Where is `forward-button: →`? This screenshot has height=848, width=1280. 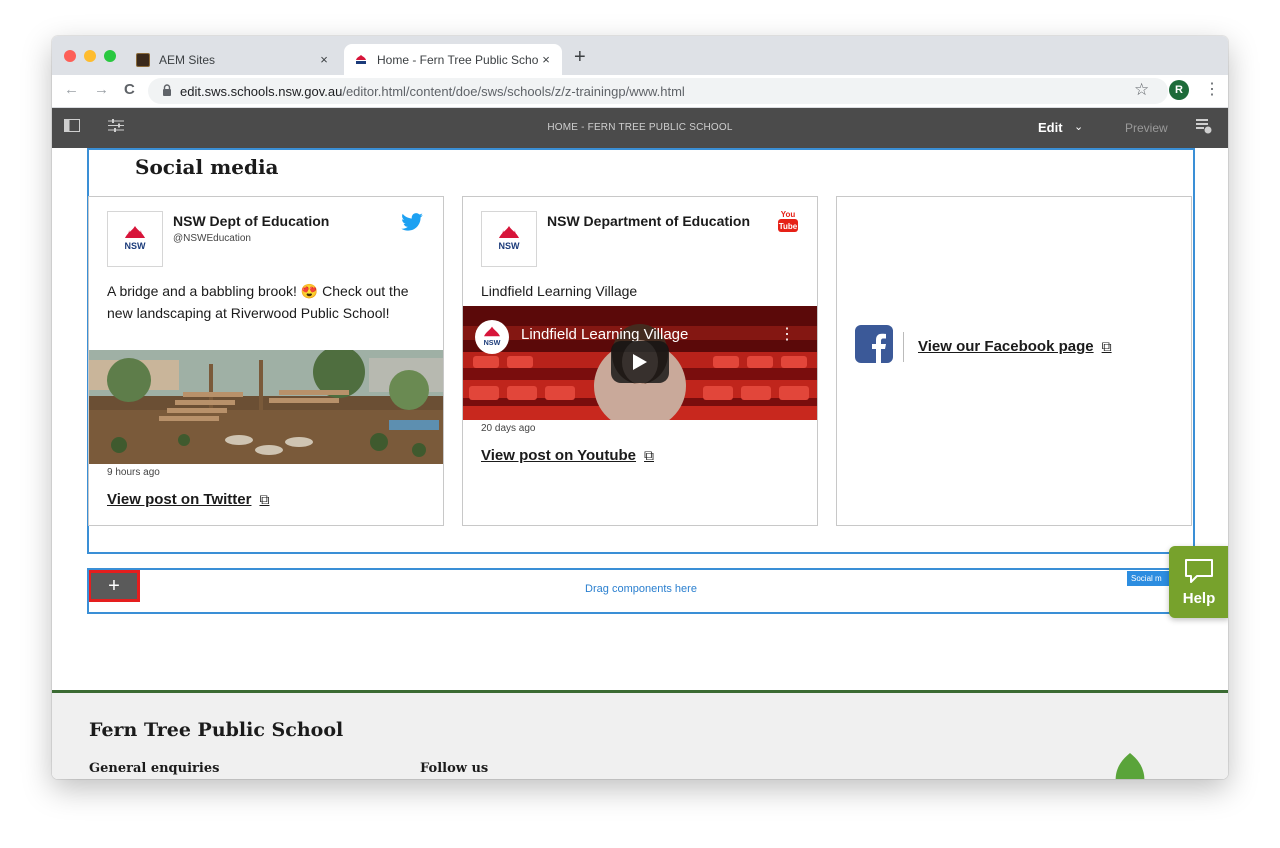 forward-button: → is located at coordinates (101, 89).